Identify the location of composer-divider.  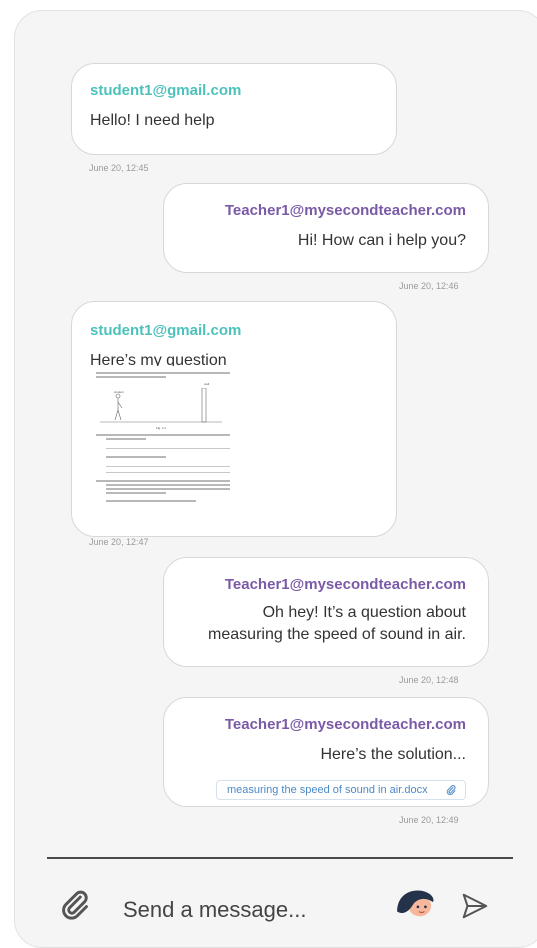
(280, 858).